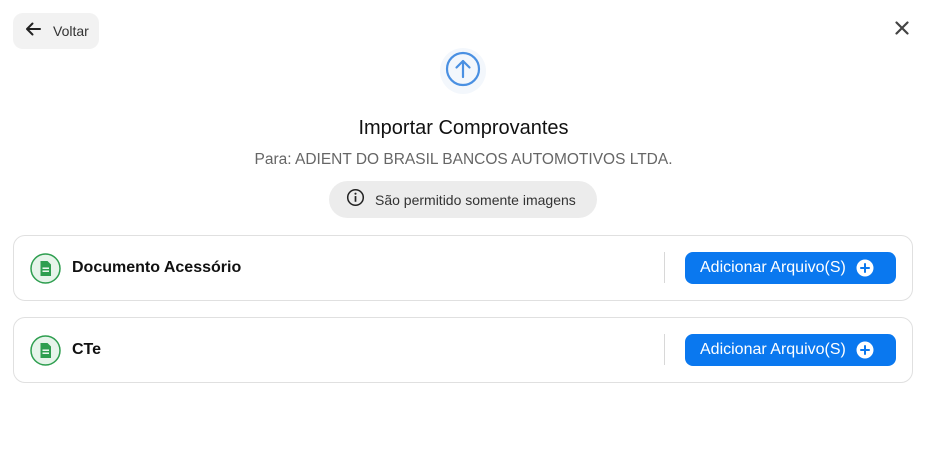  I want to click on close-icon, so click(902, 30).